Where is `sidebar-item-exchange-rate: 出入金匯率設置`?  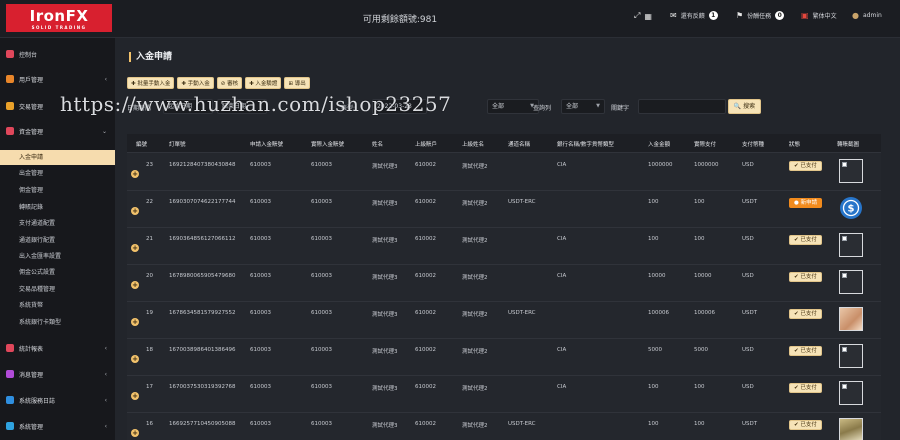
sidebar-item-exchange-rate: 出入金匯率設置 is located at coordinates (57, 256).